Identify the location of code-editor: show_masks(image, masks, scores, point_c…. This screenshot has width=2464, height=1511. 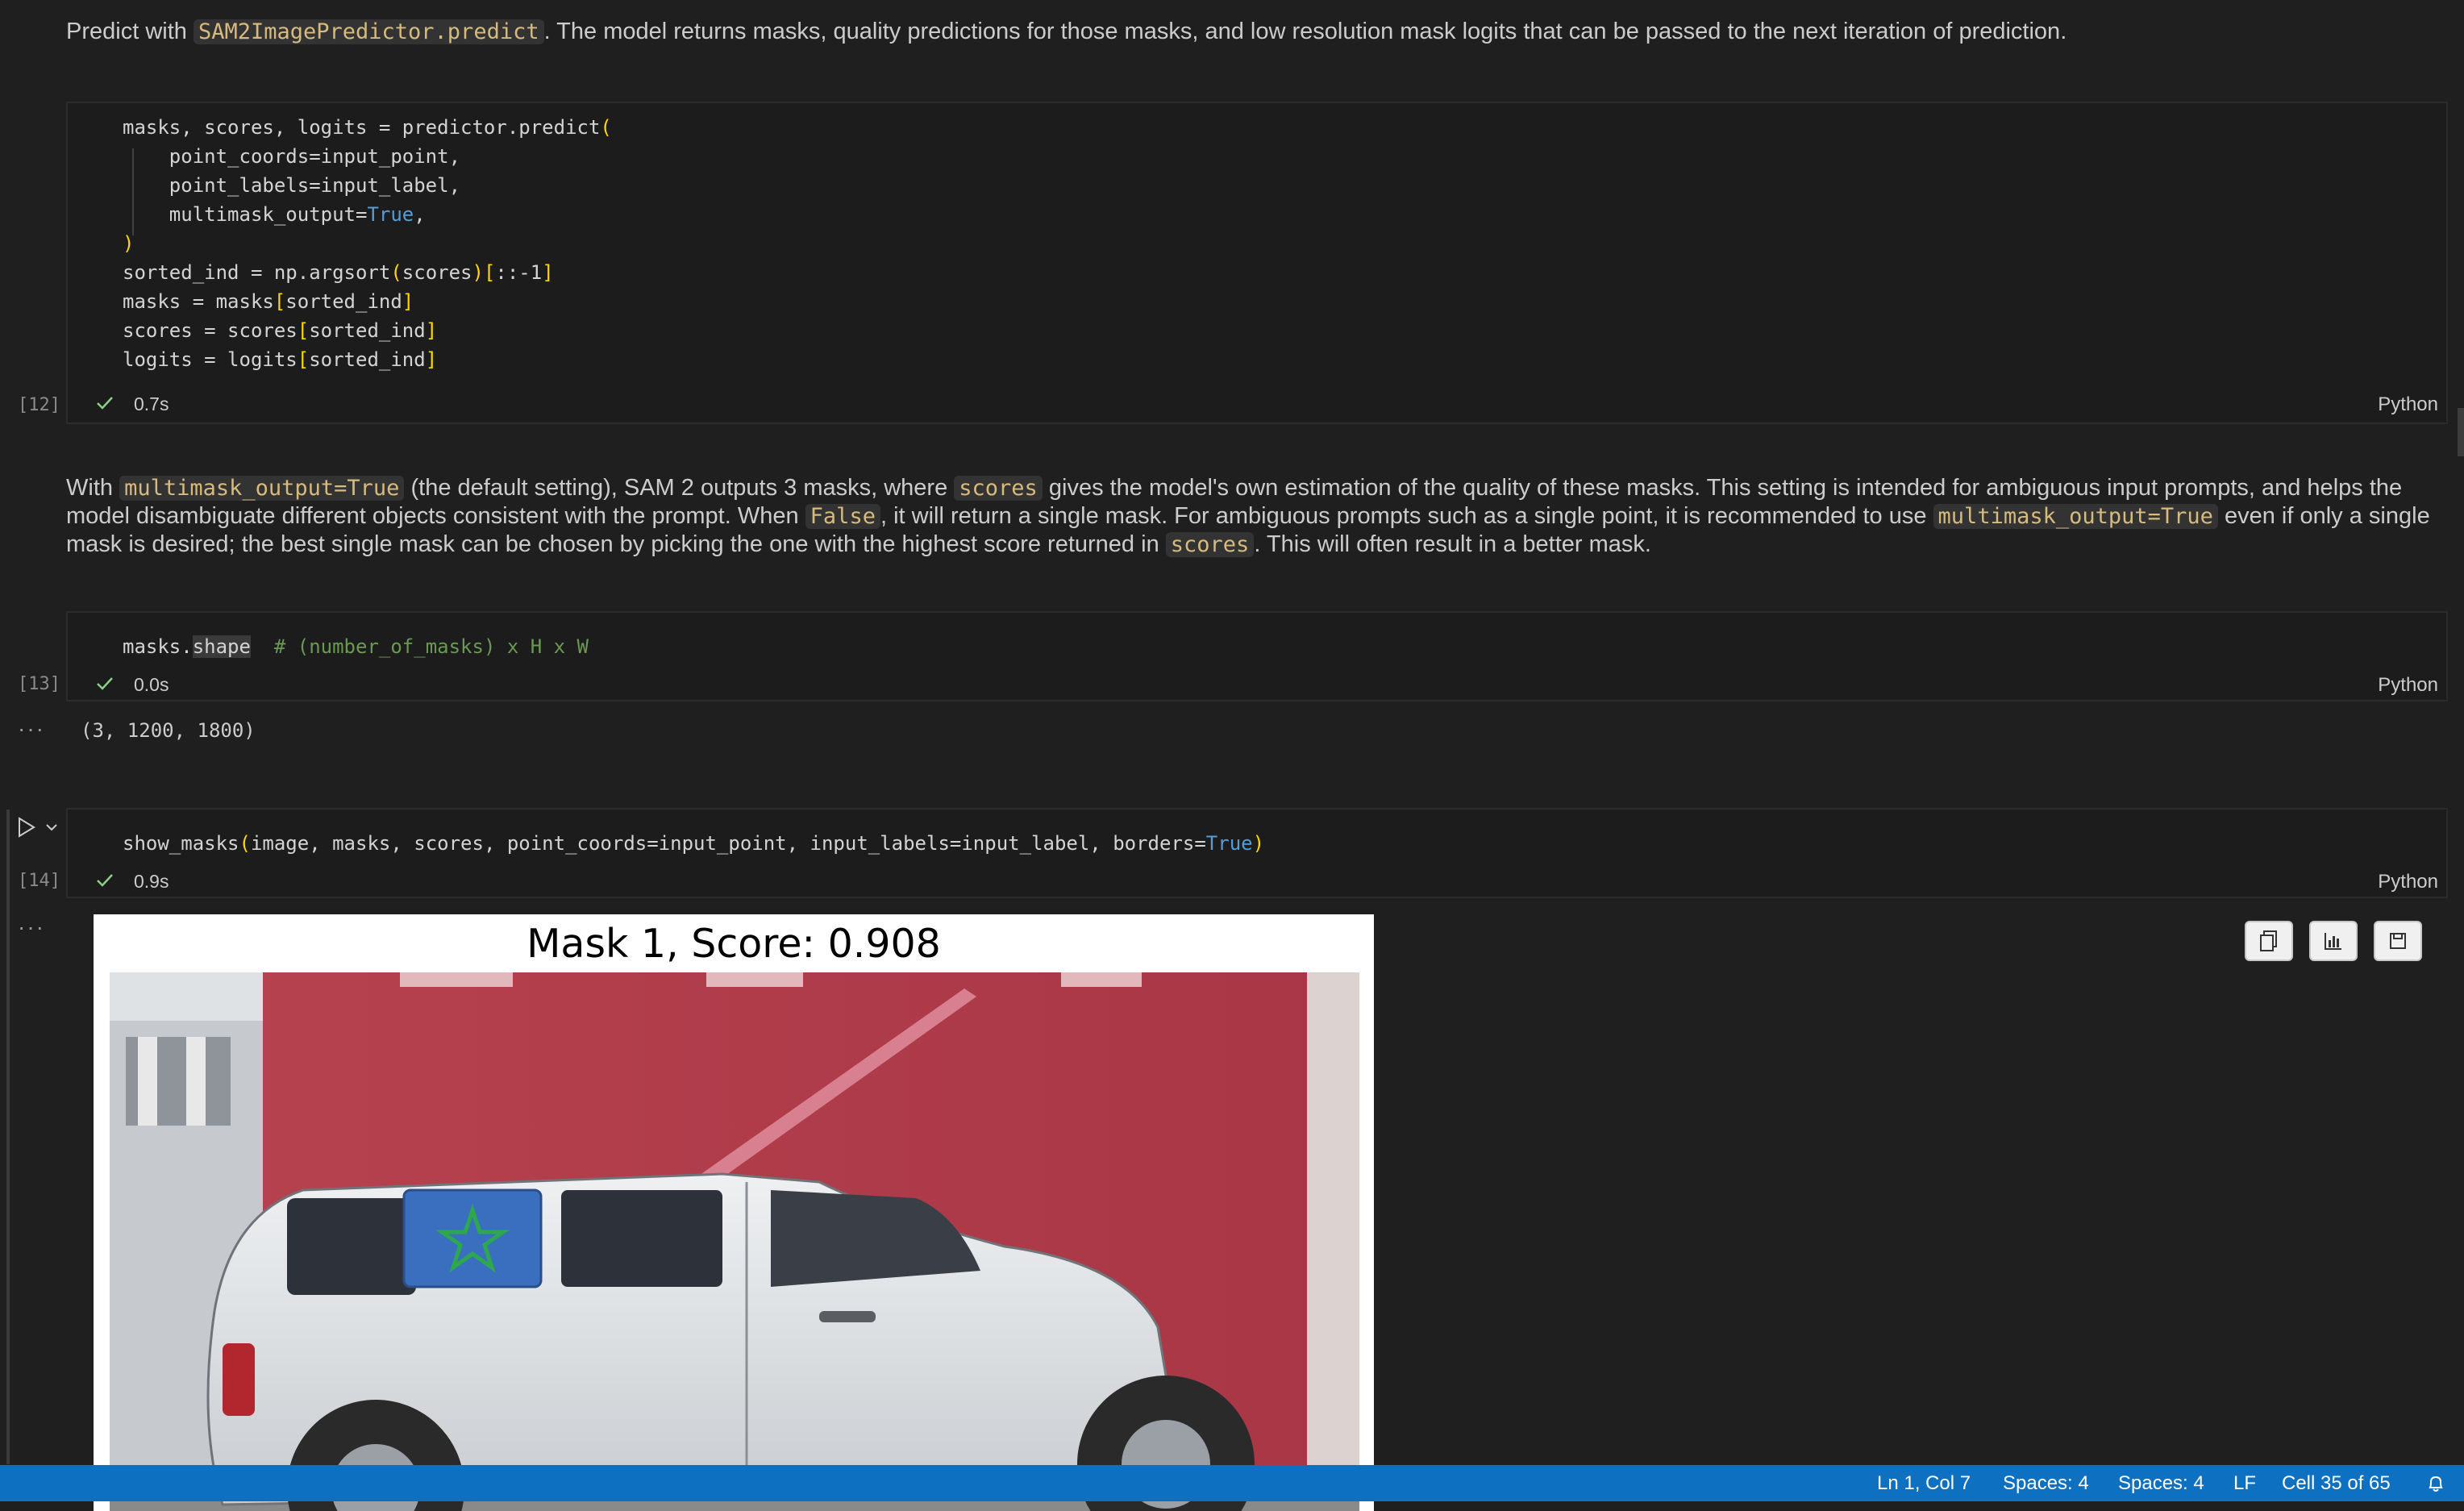
(693, 843).